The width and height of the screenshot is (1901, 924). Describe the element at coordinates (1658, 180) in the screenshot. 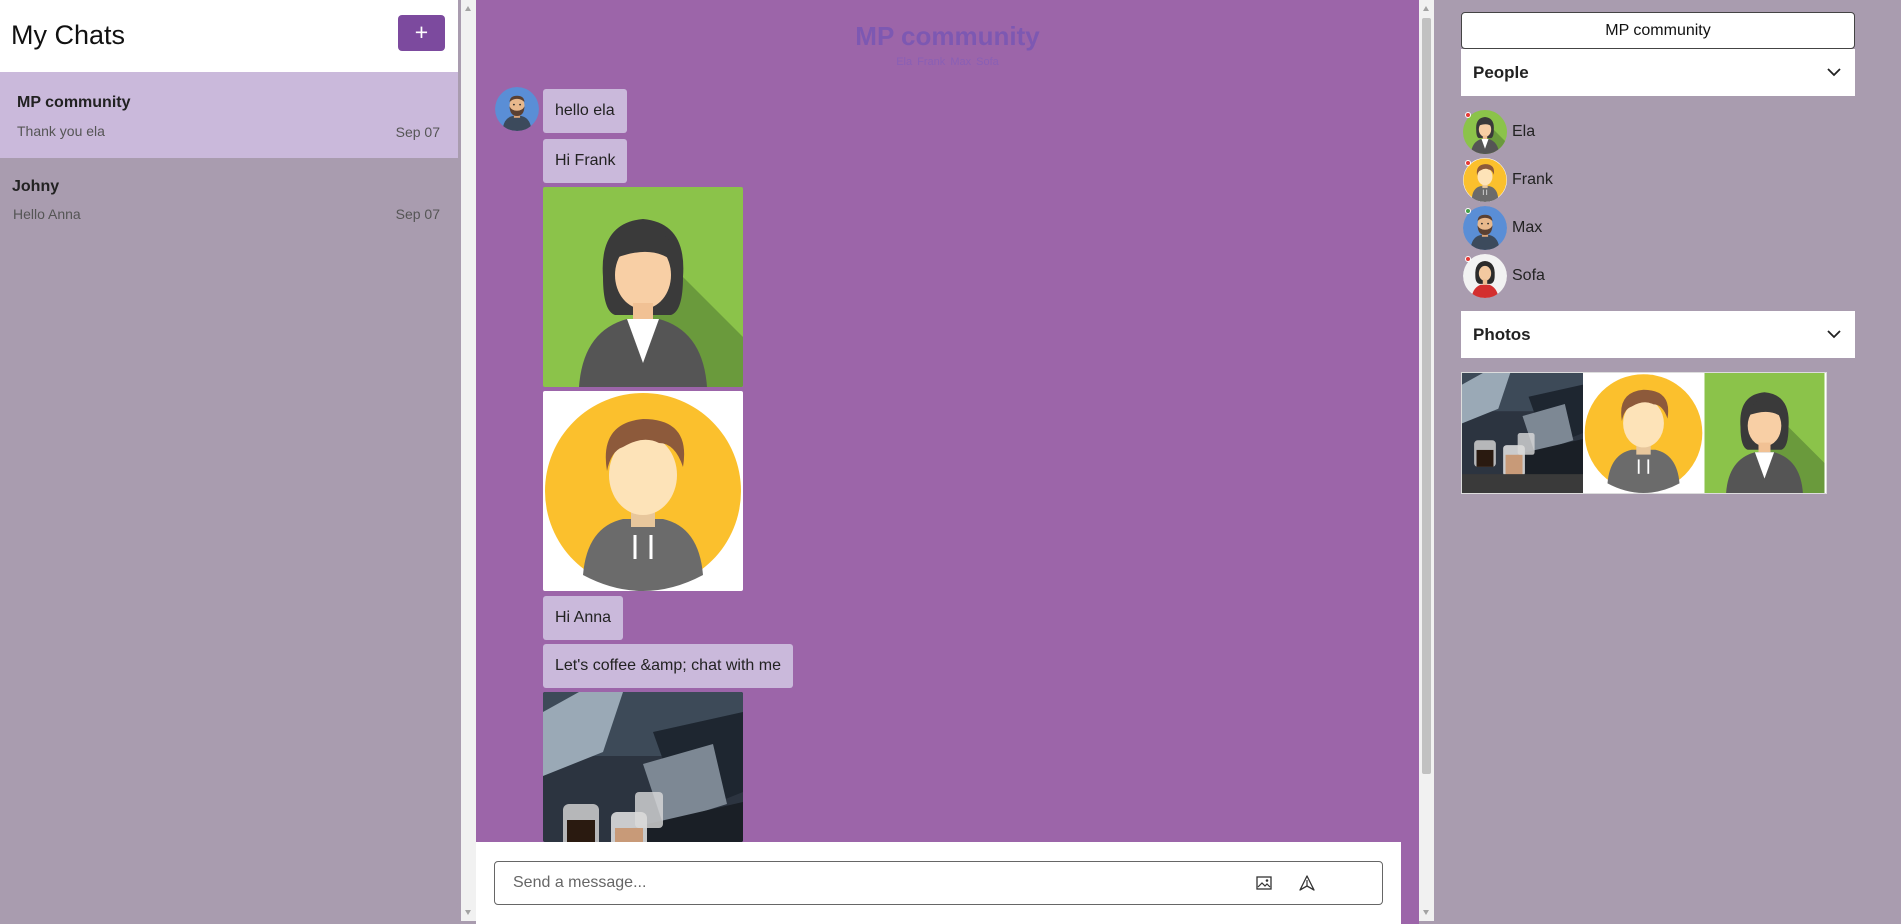

I see `person-item: Frank` at that location.